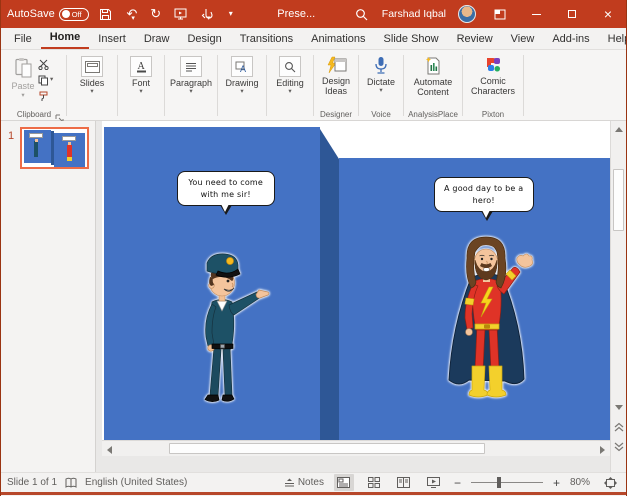 This screenshot has height=496, width=627. Describe the element at coordinates (11, 136) in the screenshot. I see `slide-number: 1` at that location.